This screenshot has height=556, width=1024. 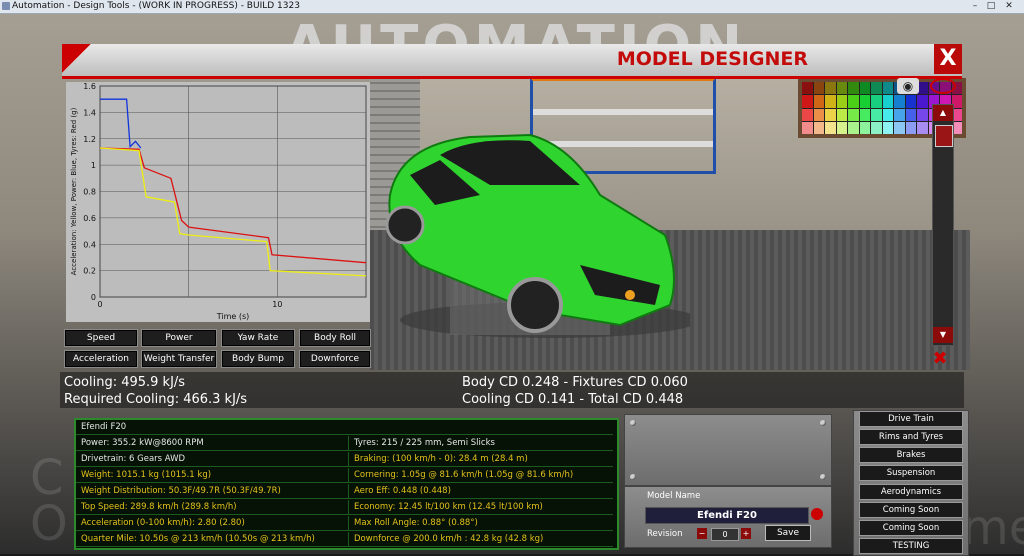 What do you see at coordinates (335, 338) in the screenshot?
I see `graph-body-roll-button: Body Roll` at bounding box center [335, 338].